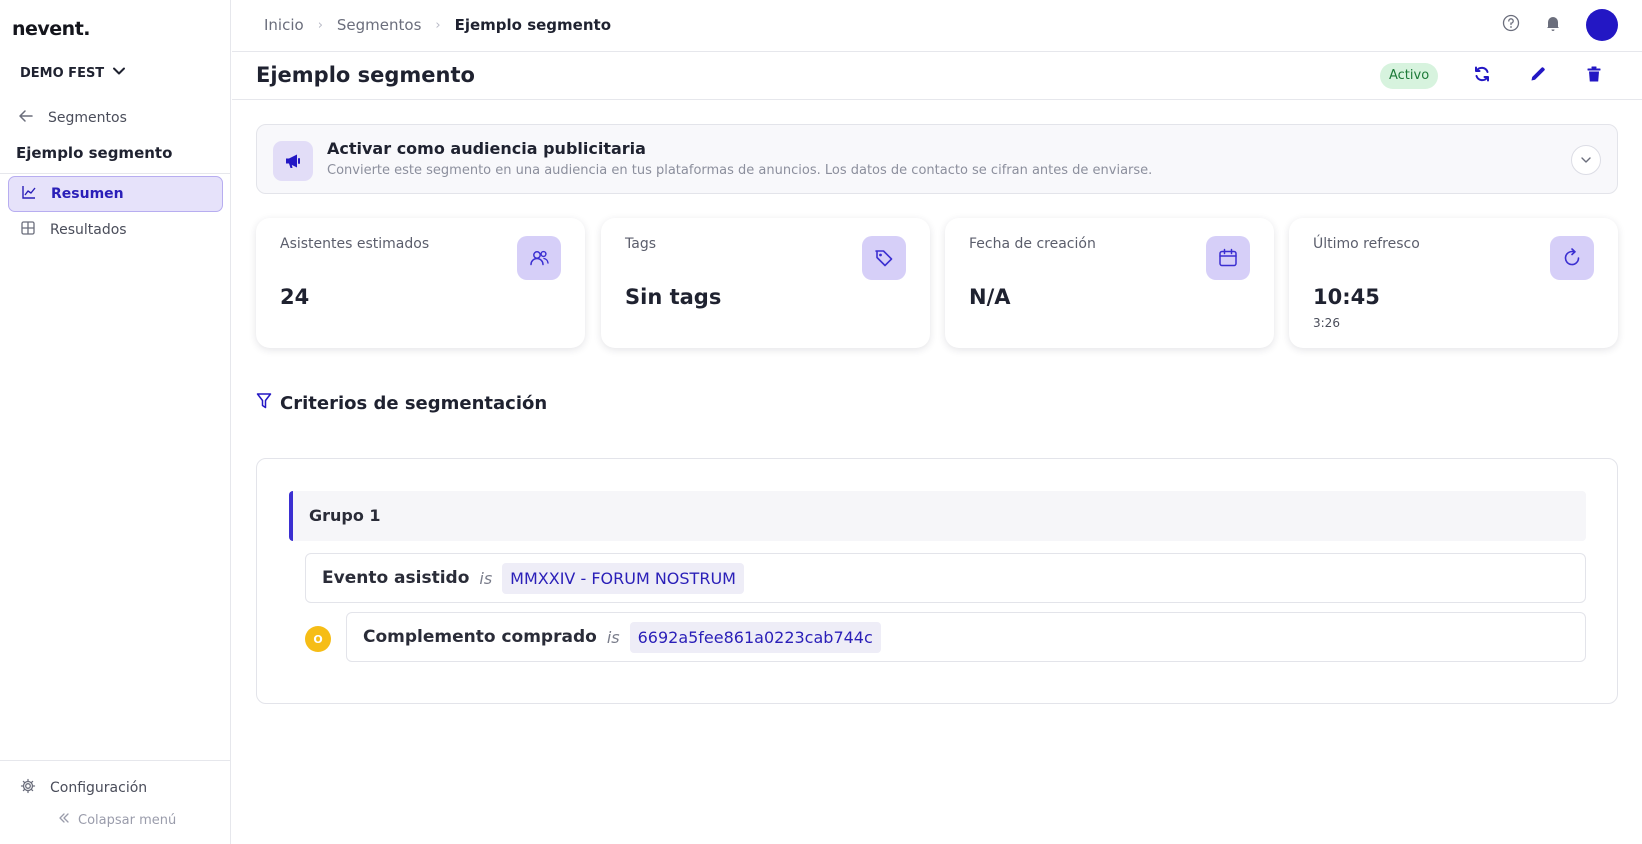 The height and width of the screenshot is (844, 1642). What do you see at coordinates (1602, 25) in the screenshot?
I see `avatar` at bounding box center [1602, 25].